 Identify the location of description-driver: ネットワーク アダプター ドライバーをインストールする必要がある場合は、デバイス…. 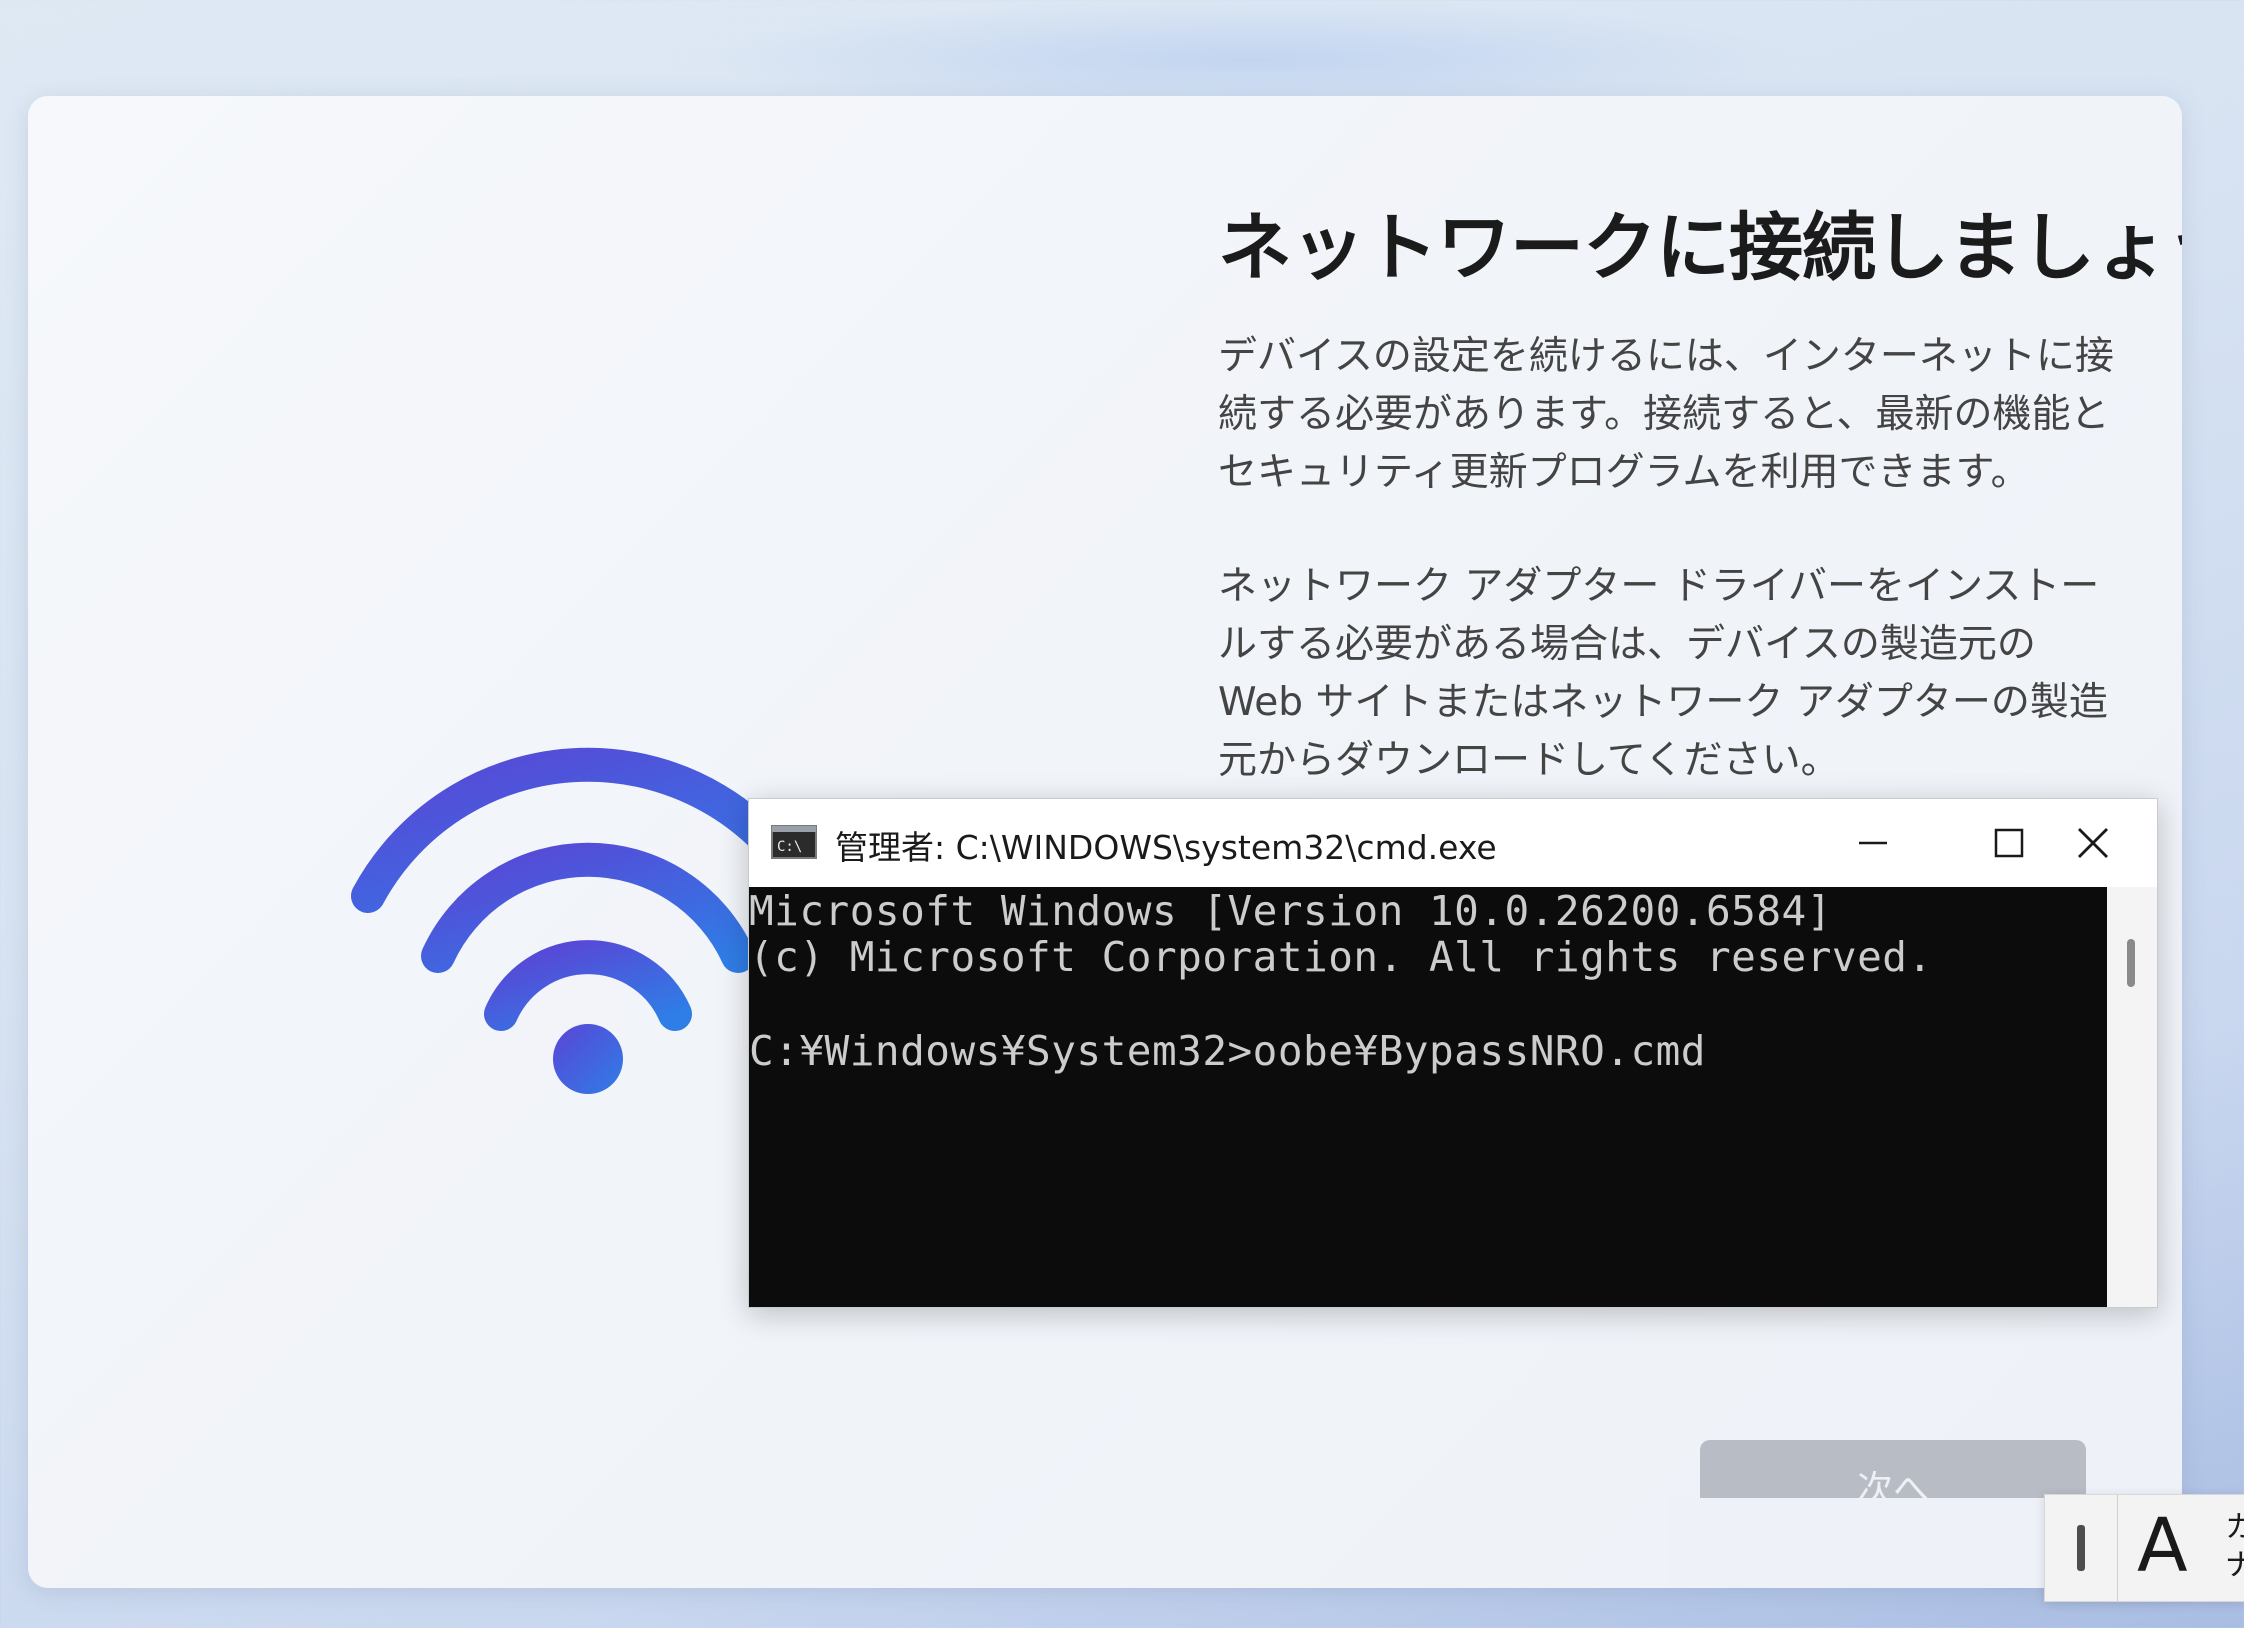
(1663, 673).